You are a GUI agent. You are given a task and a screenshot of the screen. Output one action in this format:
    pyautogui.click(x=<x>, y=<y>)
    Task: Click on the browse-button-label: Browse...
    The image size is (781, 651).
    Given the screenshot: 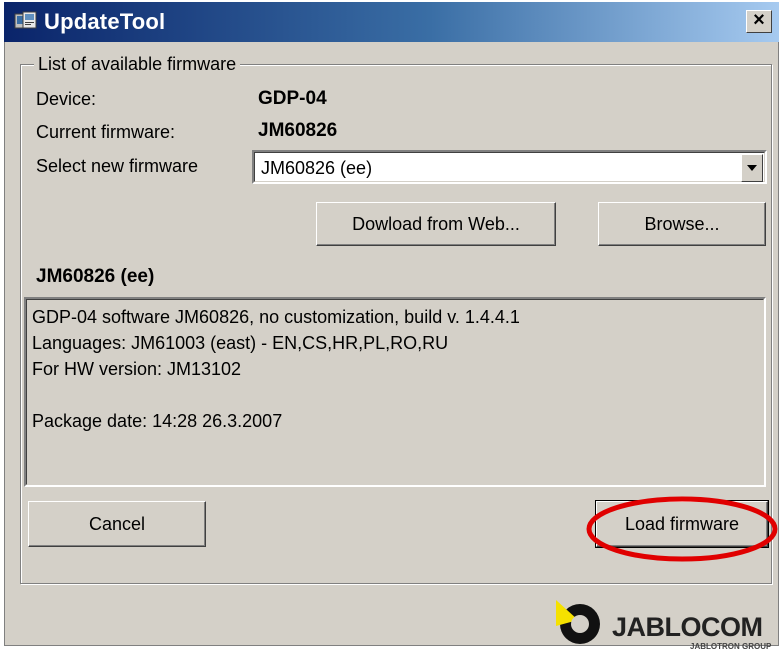 What is the action you would take?
    pyautogui.click(x=682, y=223)
    